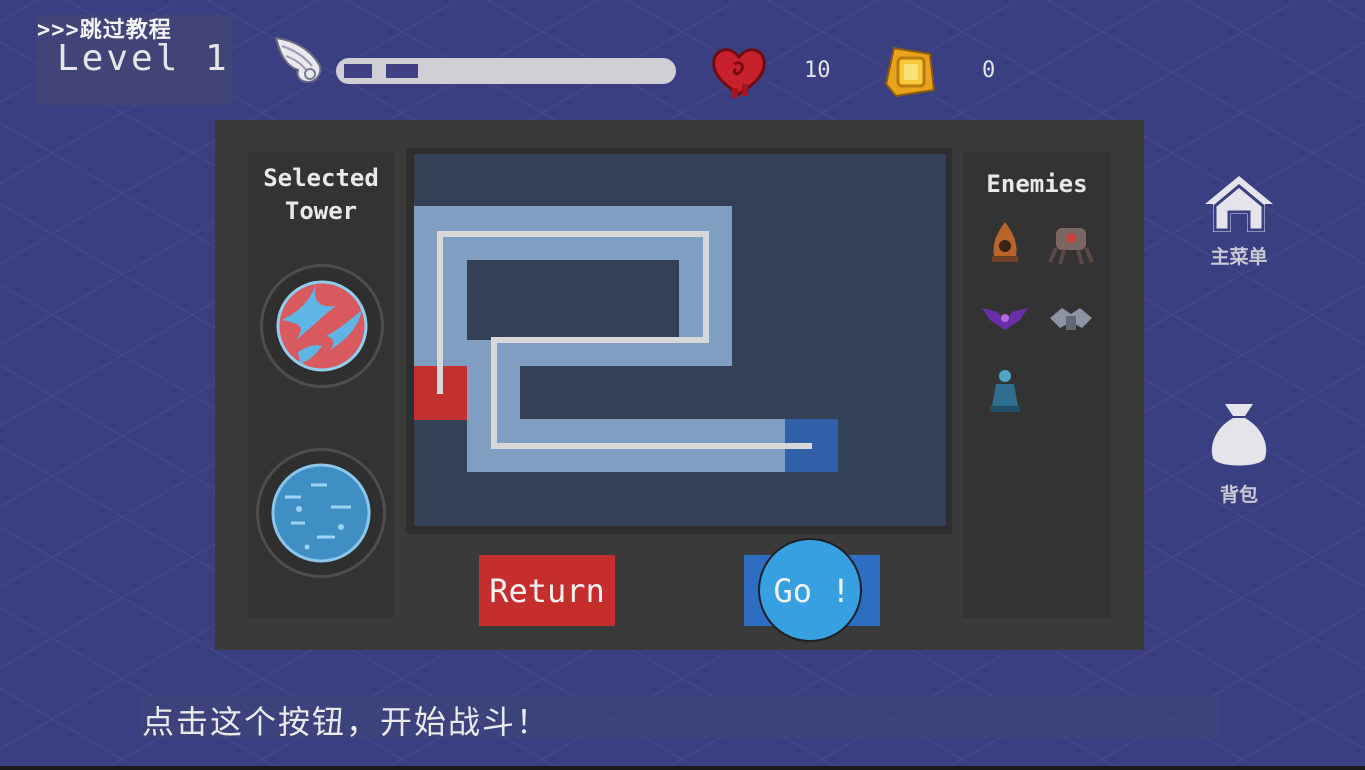  I want to click on bag-button: 背包, so click(1239, 455).